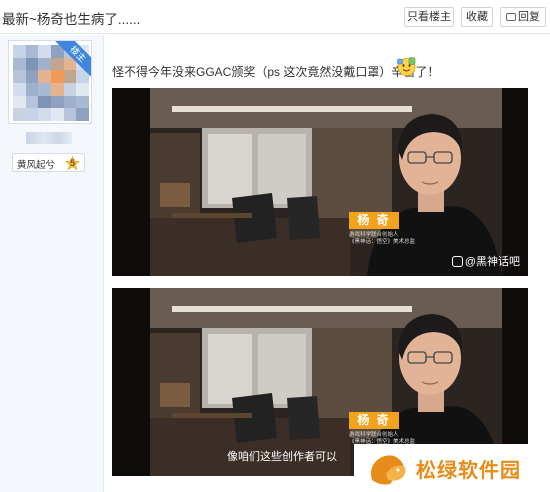  Describe the element at coordinates (276, 72) in the screenshot. I see `post-text: 怪不得今年没来GGAC颁奖（ps 这次竟然没戴口罩）辛苦了！` at that location.